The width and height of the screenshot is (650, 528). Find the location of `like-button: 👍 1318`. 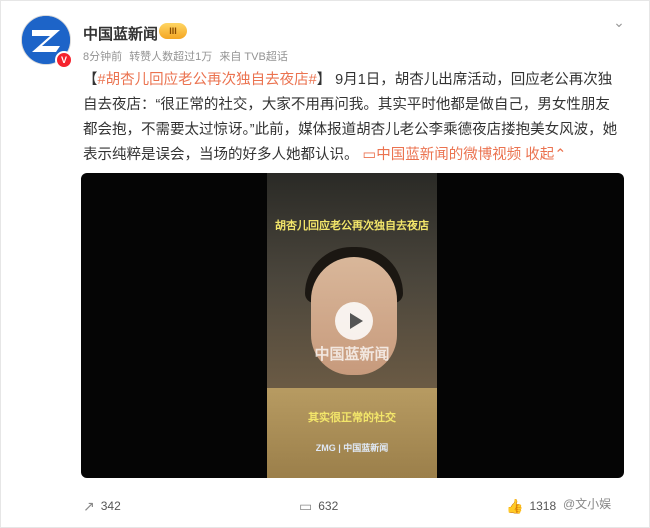

like-button: 👍 1318 is located at coordinates (531, 506).